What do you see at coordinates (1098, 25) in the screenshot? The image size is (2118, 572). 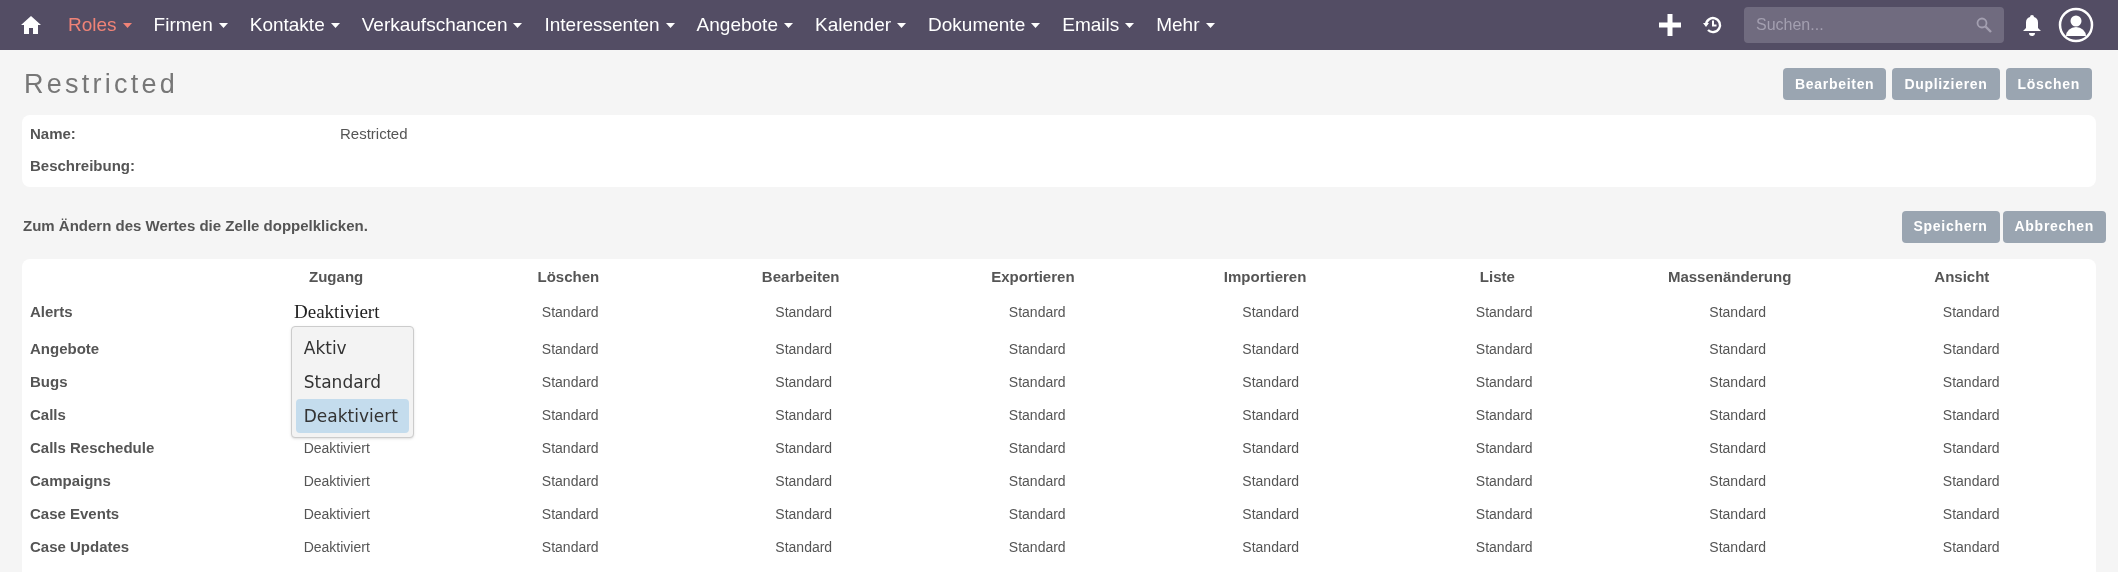 I see `nav-menu-item: Emails` at bounding box center [1098, 25].